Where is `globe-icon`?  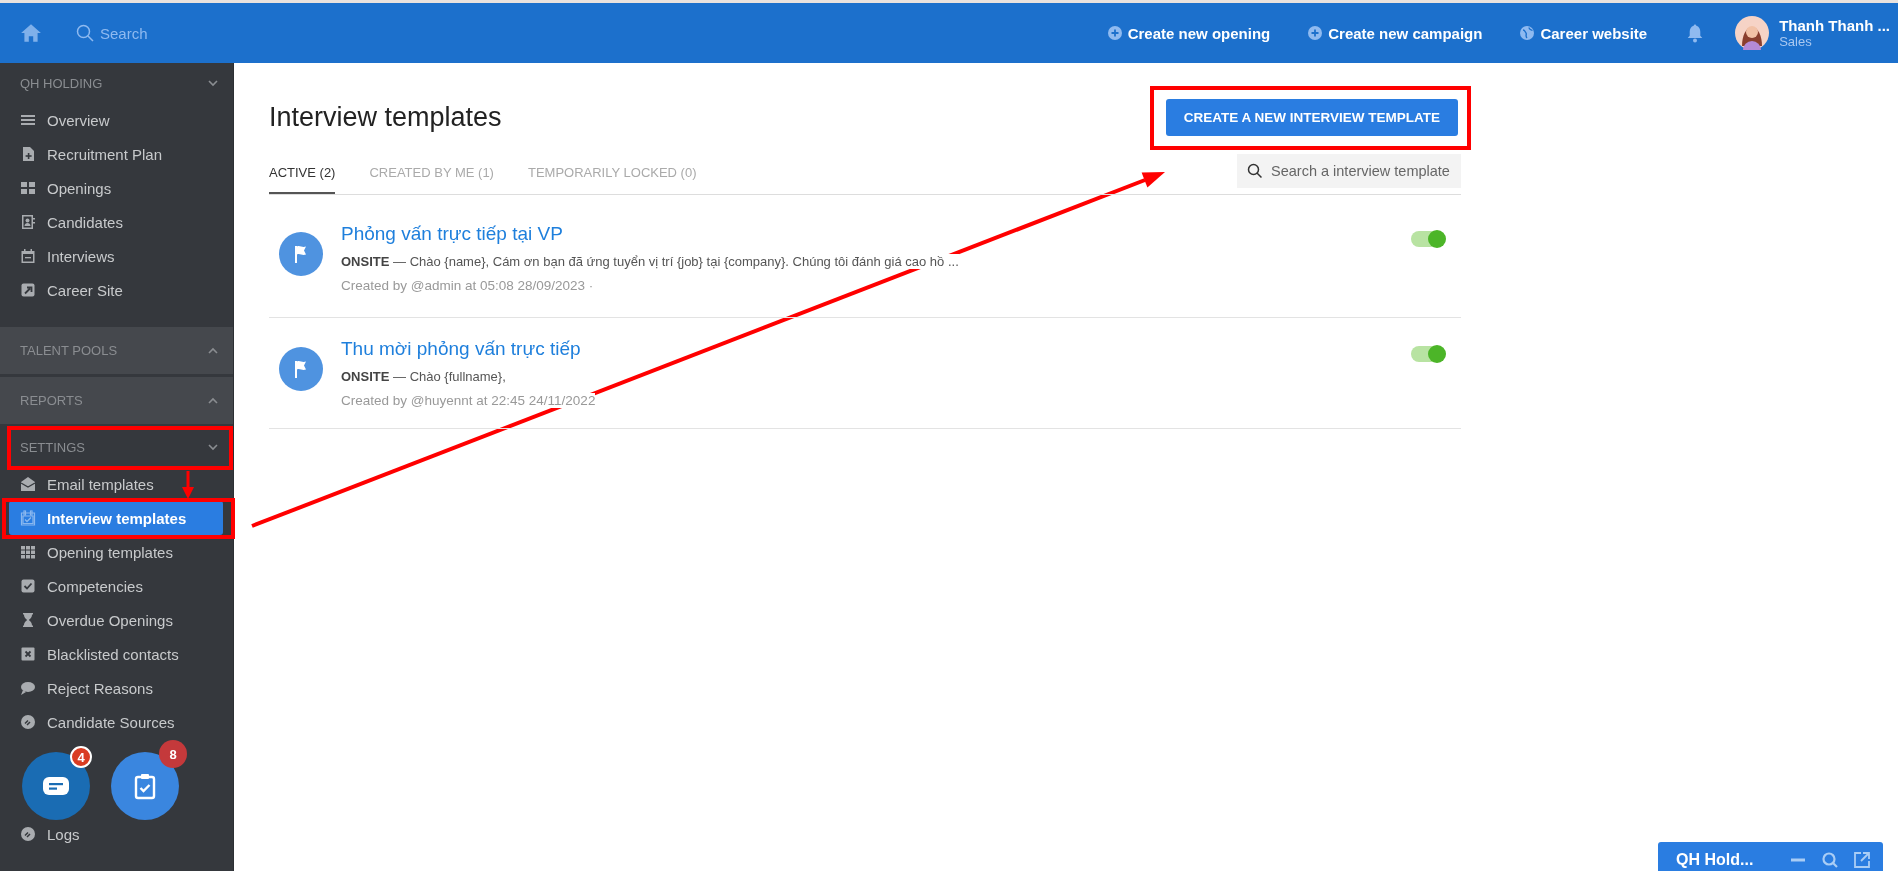
globe-icon is located at coordinates (1527, 33).